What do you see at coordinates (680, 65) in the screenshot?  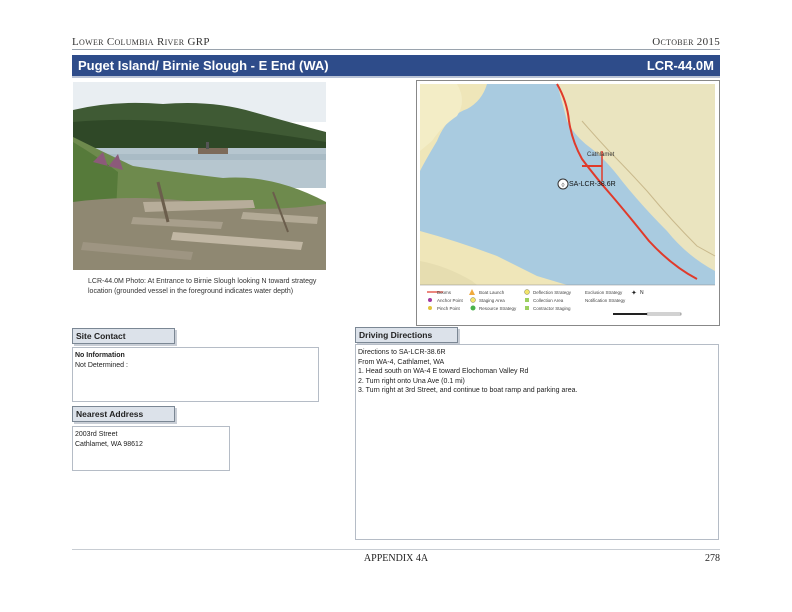 I see `site-id: LCR-44.0M` at bounding box center [680, 65].